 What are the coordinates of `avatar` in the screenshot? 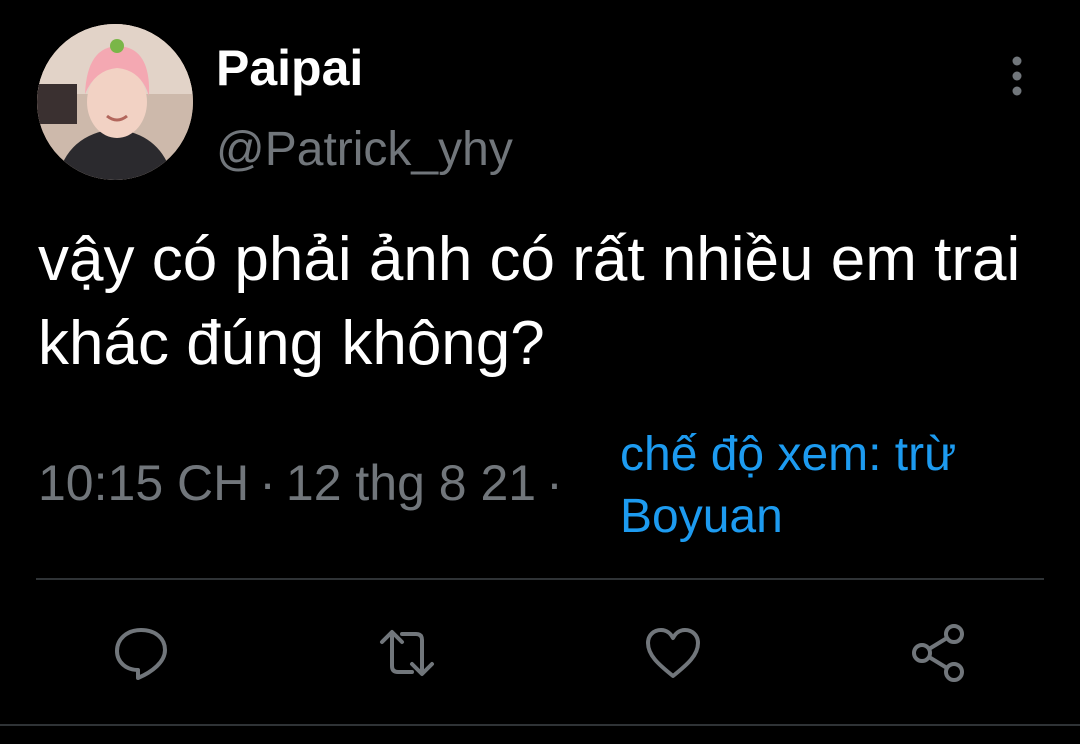 It's located at (115, 102).